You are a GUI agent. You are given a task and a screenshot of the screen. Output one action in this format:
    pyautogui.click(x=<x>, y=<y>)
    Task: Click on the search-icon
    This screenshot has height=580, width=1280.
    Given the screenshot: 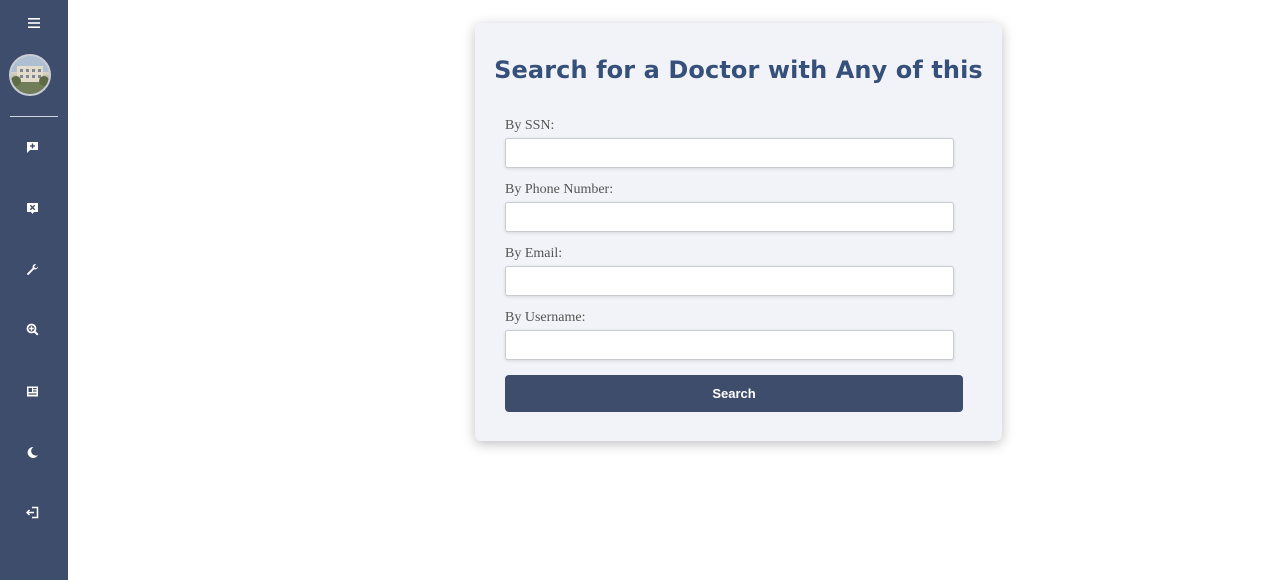 What is the action you would take?
    pyautogui.click(x=32, y=329)
    